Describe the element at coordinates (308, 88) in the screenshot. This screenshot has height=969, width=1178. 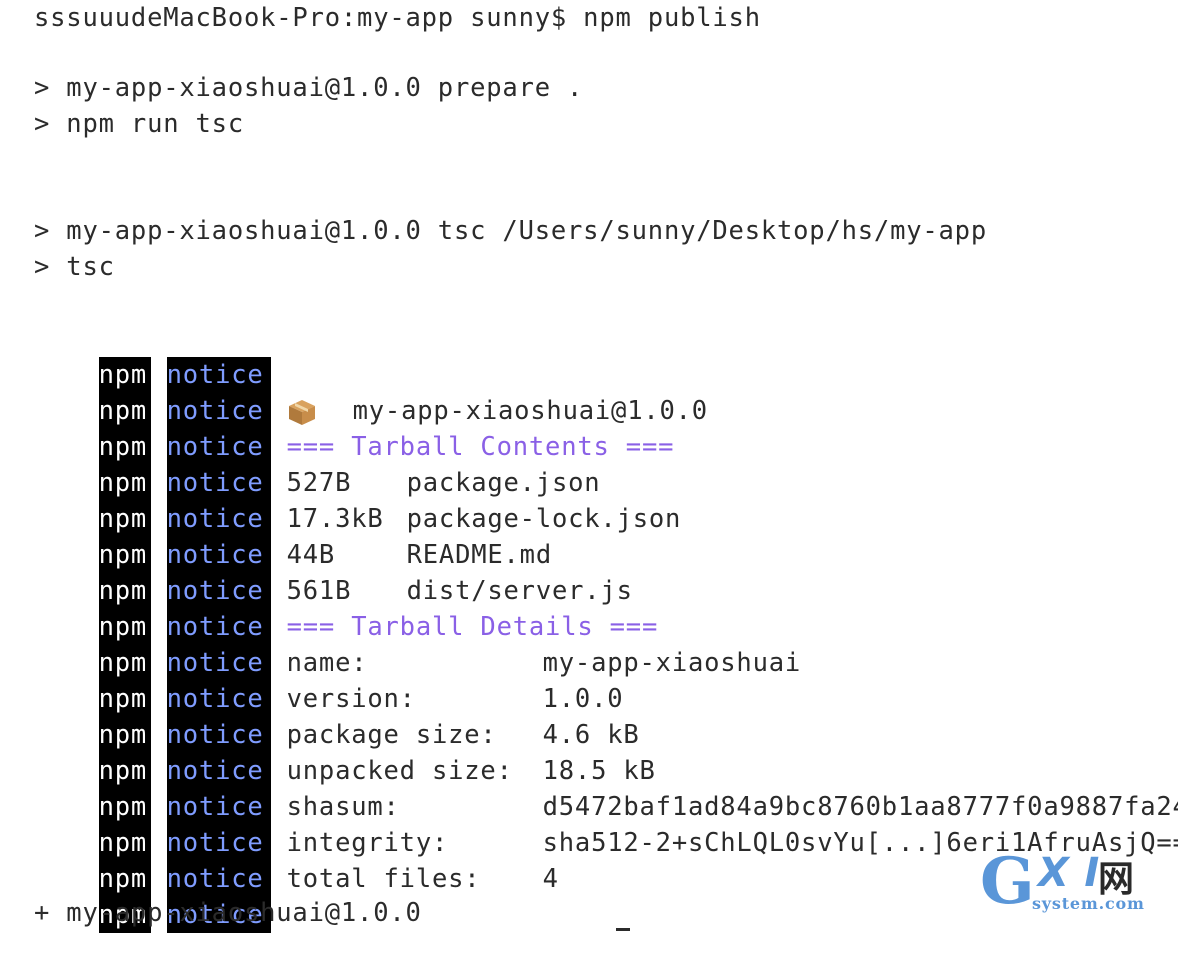
I see `prepare-line: > my-app-xiaoshuai@1.0.0 prepare .` at that location.